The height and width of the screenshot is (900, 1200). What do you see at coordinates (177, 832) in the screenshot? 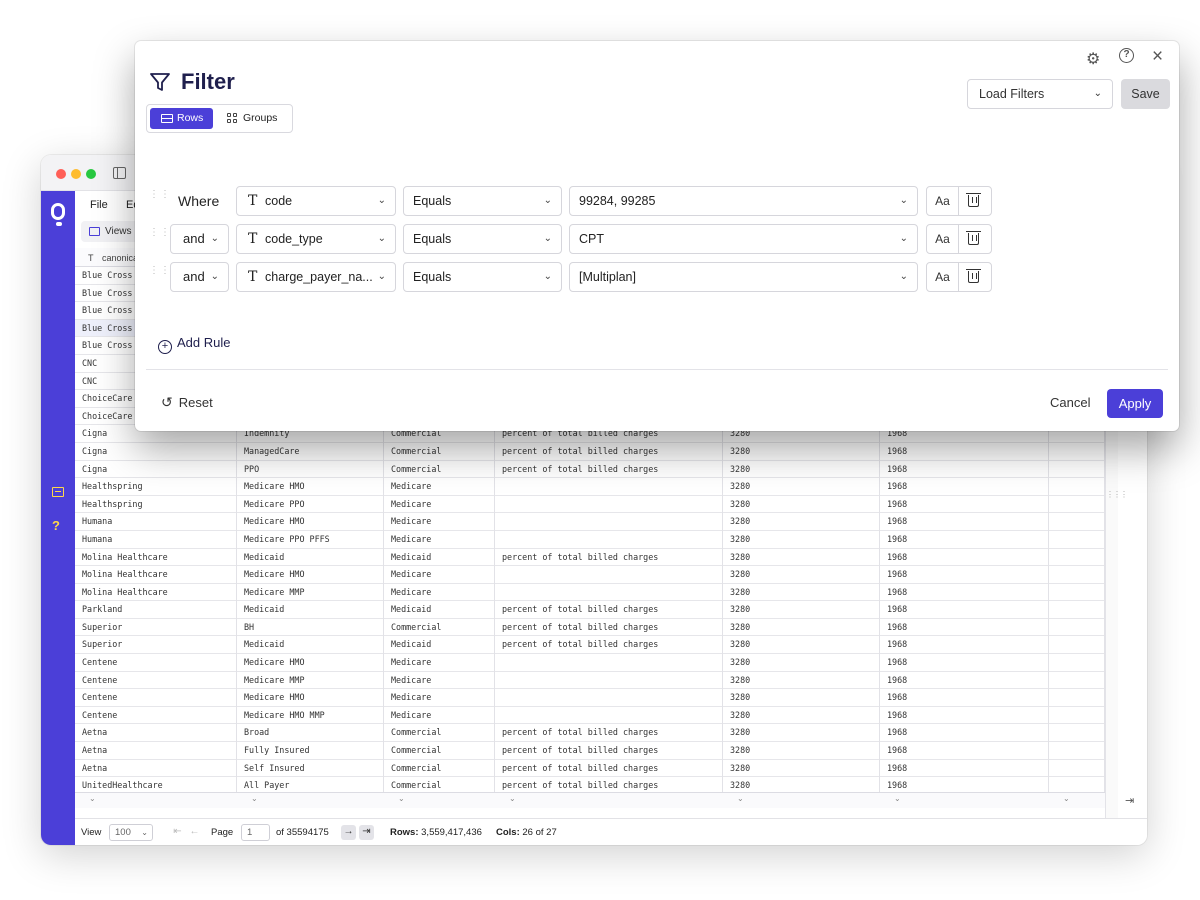
I see `first-page-icon: ⇤` at bounding box center [177, 832].